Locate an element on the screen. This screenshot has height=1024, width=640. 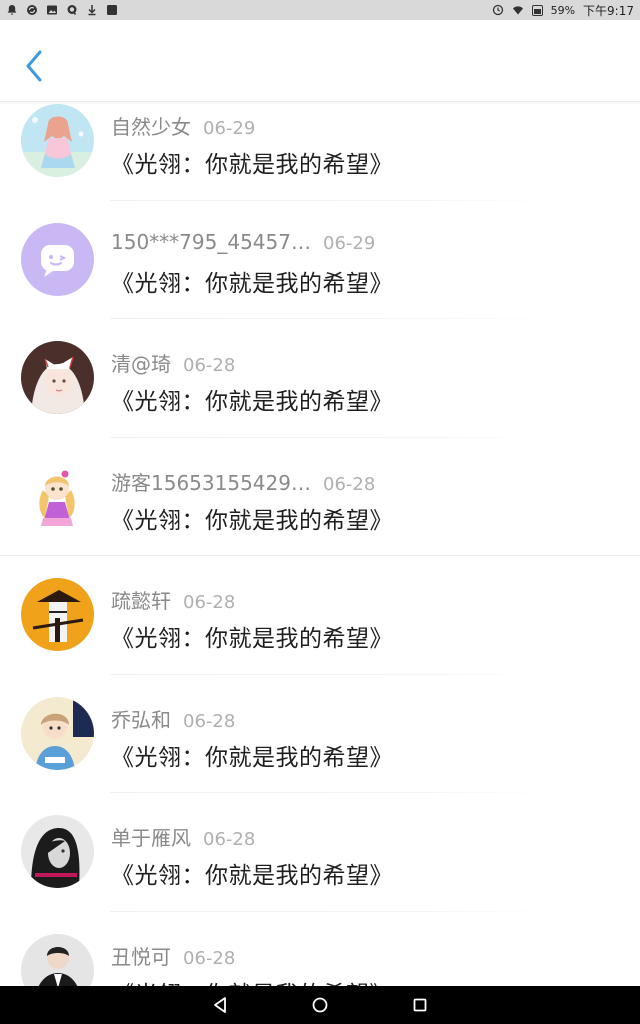
username: 丑悦可 is located at coordinates (141, 955).